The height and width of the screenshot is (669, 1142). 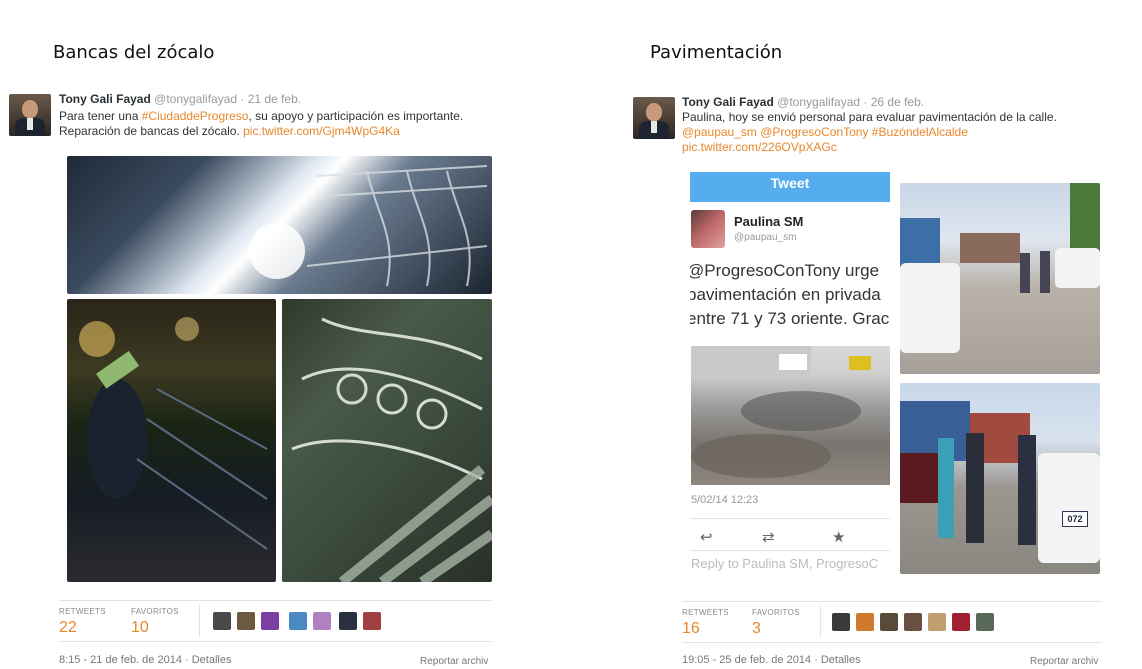 I want to click on tweet-text-segment: Reparación de bancas del zócalo., so click(x=151, y=131).